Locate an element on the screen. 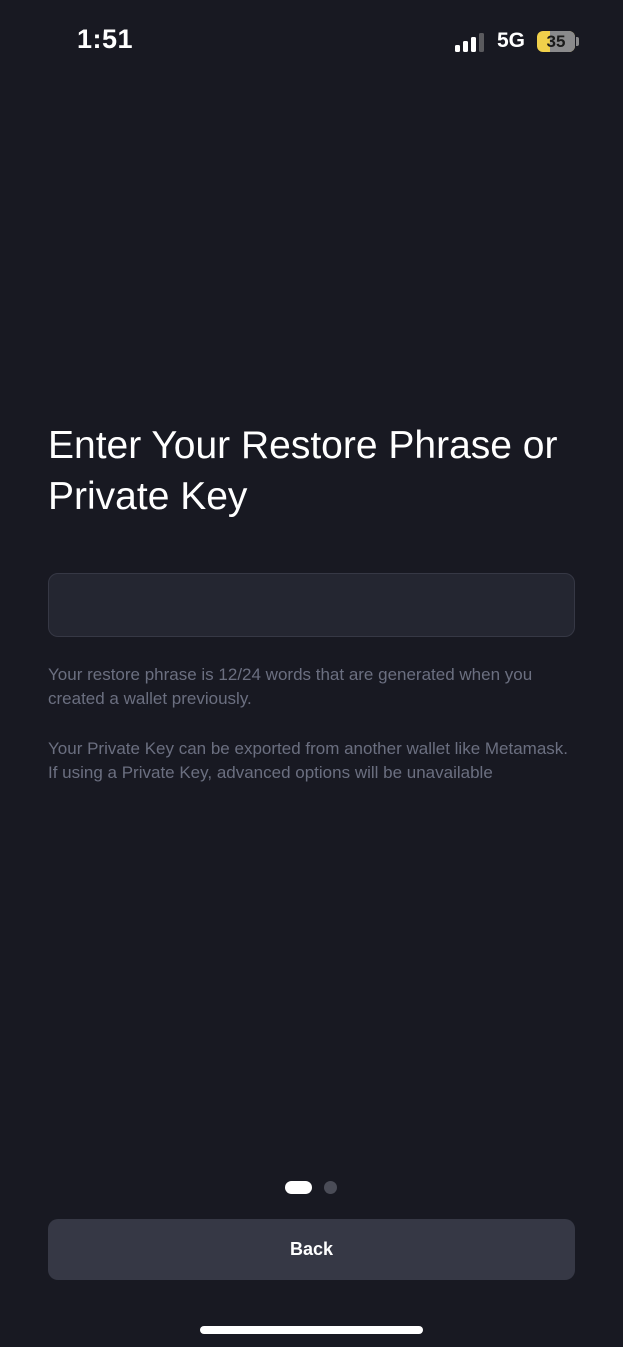  page-dot-inactive is located at coordinates (330, 1187).